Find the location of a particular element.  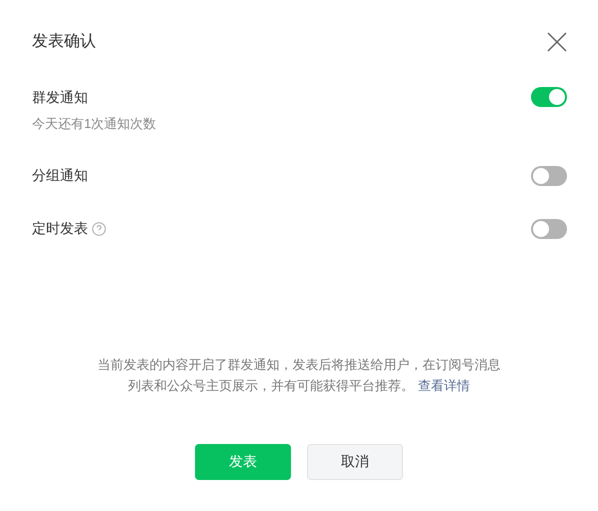

option-label: 定时发表 is located at coordinates (60, 228).